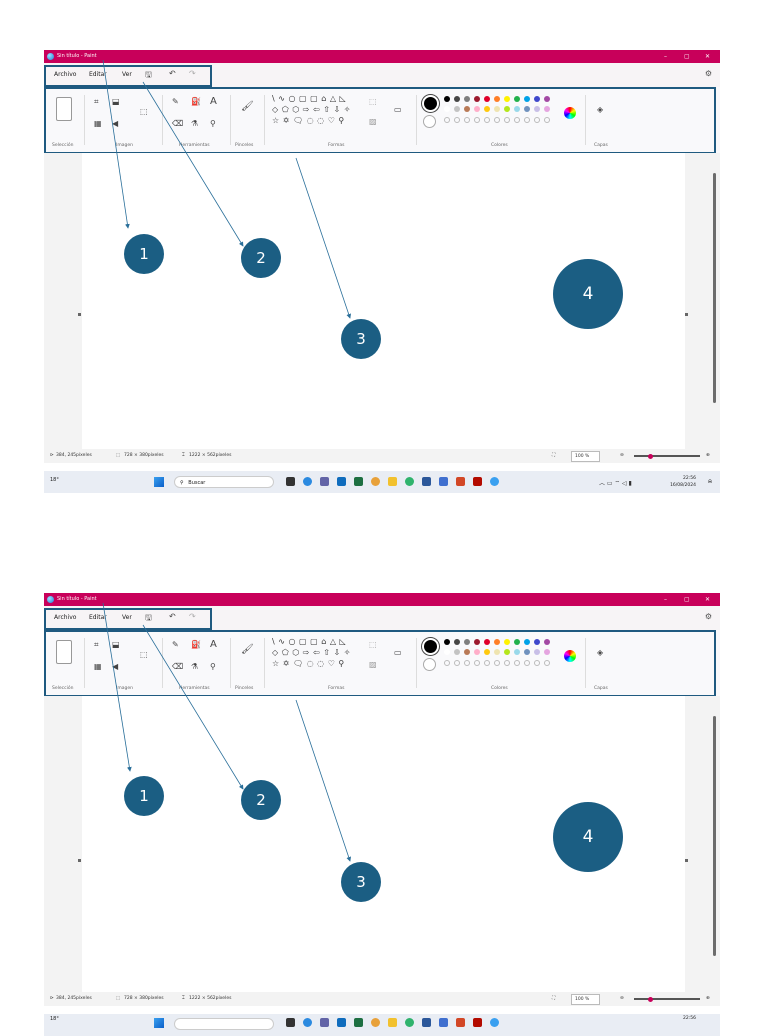 The width and height of the screenshot is (768, 1036). Describe the element at coordinates (615, 482) in the screenshot. I see `tray-icons: ︿ ▭ ⌔ ◁ ▮` at that location.